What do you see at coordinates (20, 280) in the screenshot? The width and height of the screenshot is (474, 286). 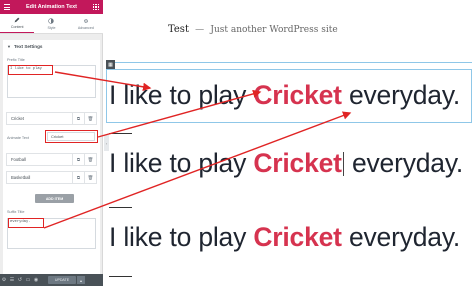 I see `history-icon: ↺` at bounding box center [20, 280].